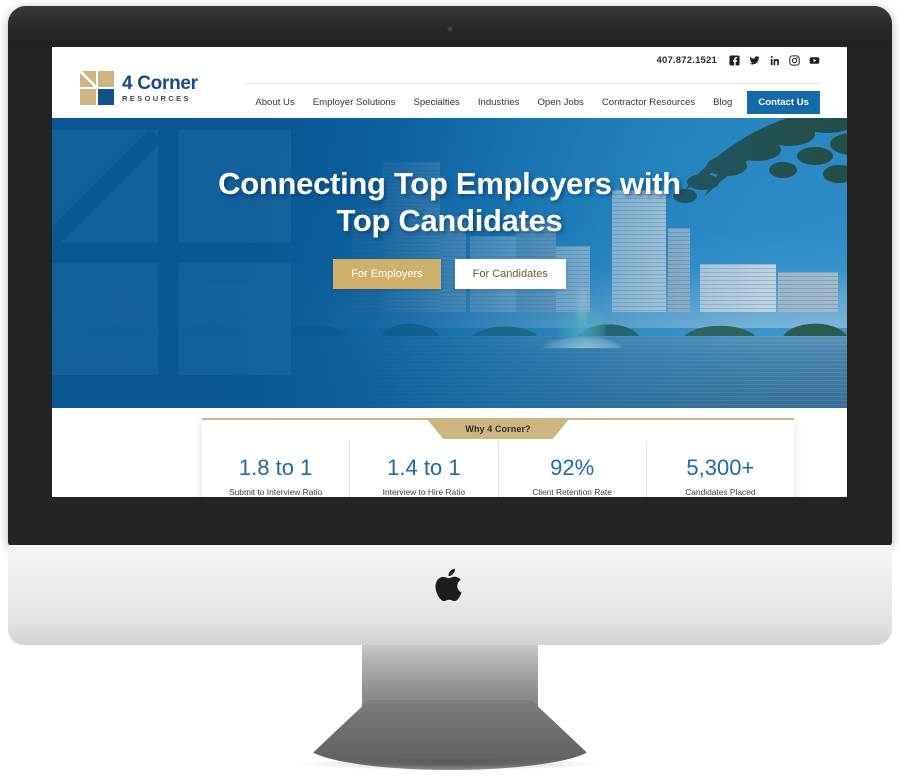 The image size is (900, 784). I want to click on webcam-icon, so click(450, 29).